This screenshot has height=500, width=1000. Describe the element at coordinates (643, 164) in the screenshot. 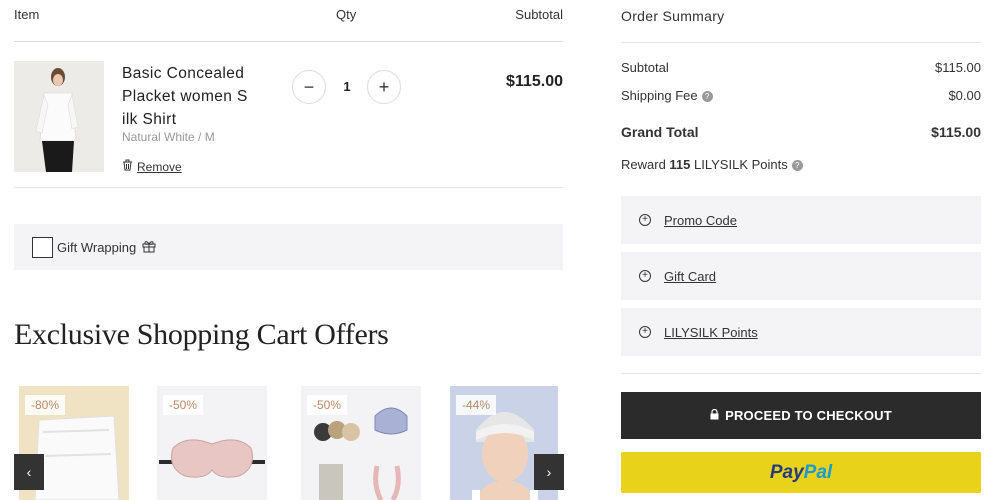

I see `reward-prefix: Reward` at that location.